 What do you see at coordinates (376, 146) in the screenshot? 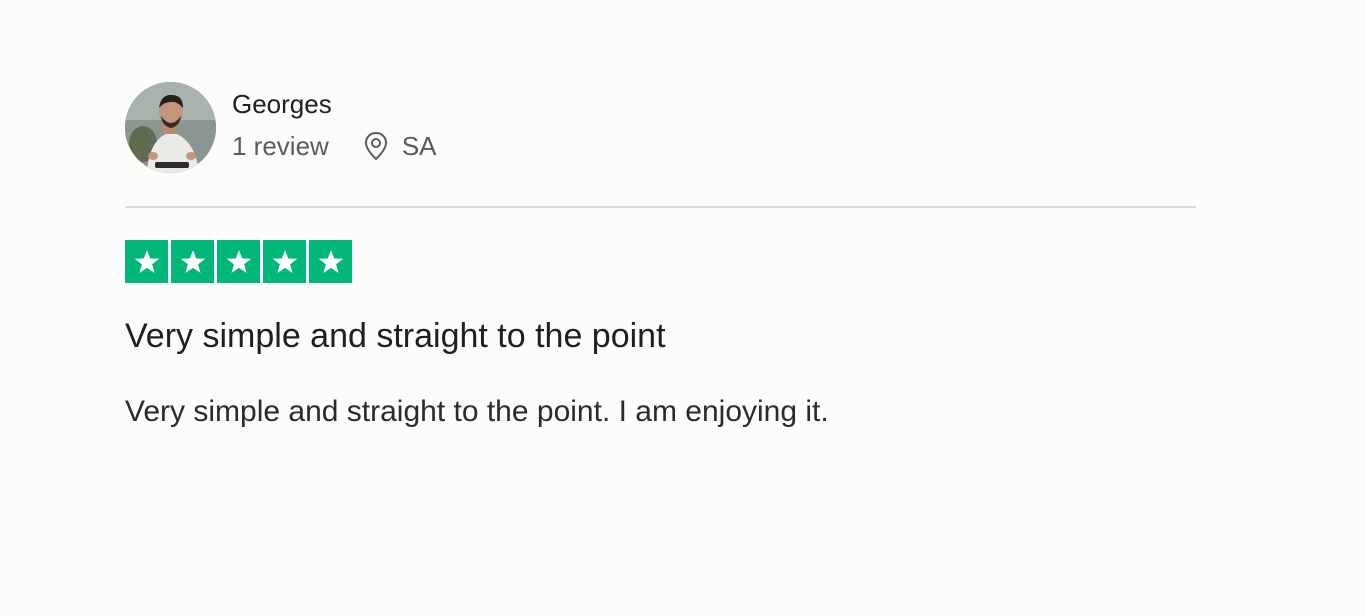
I see `location-pin-icon` at bounding box center [376, 146].